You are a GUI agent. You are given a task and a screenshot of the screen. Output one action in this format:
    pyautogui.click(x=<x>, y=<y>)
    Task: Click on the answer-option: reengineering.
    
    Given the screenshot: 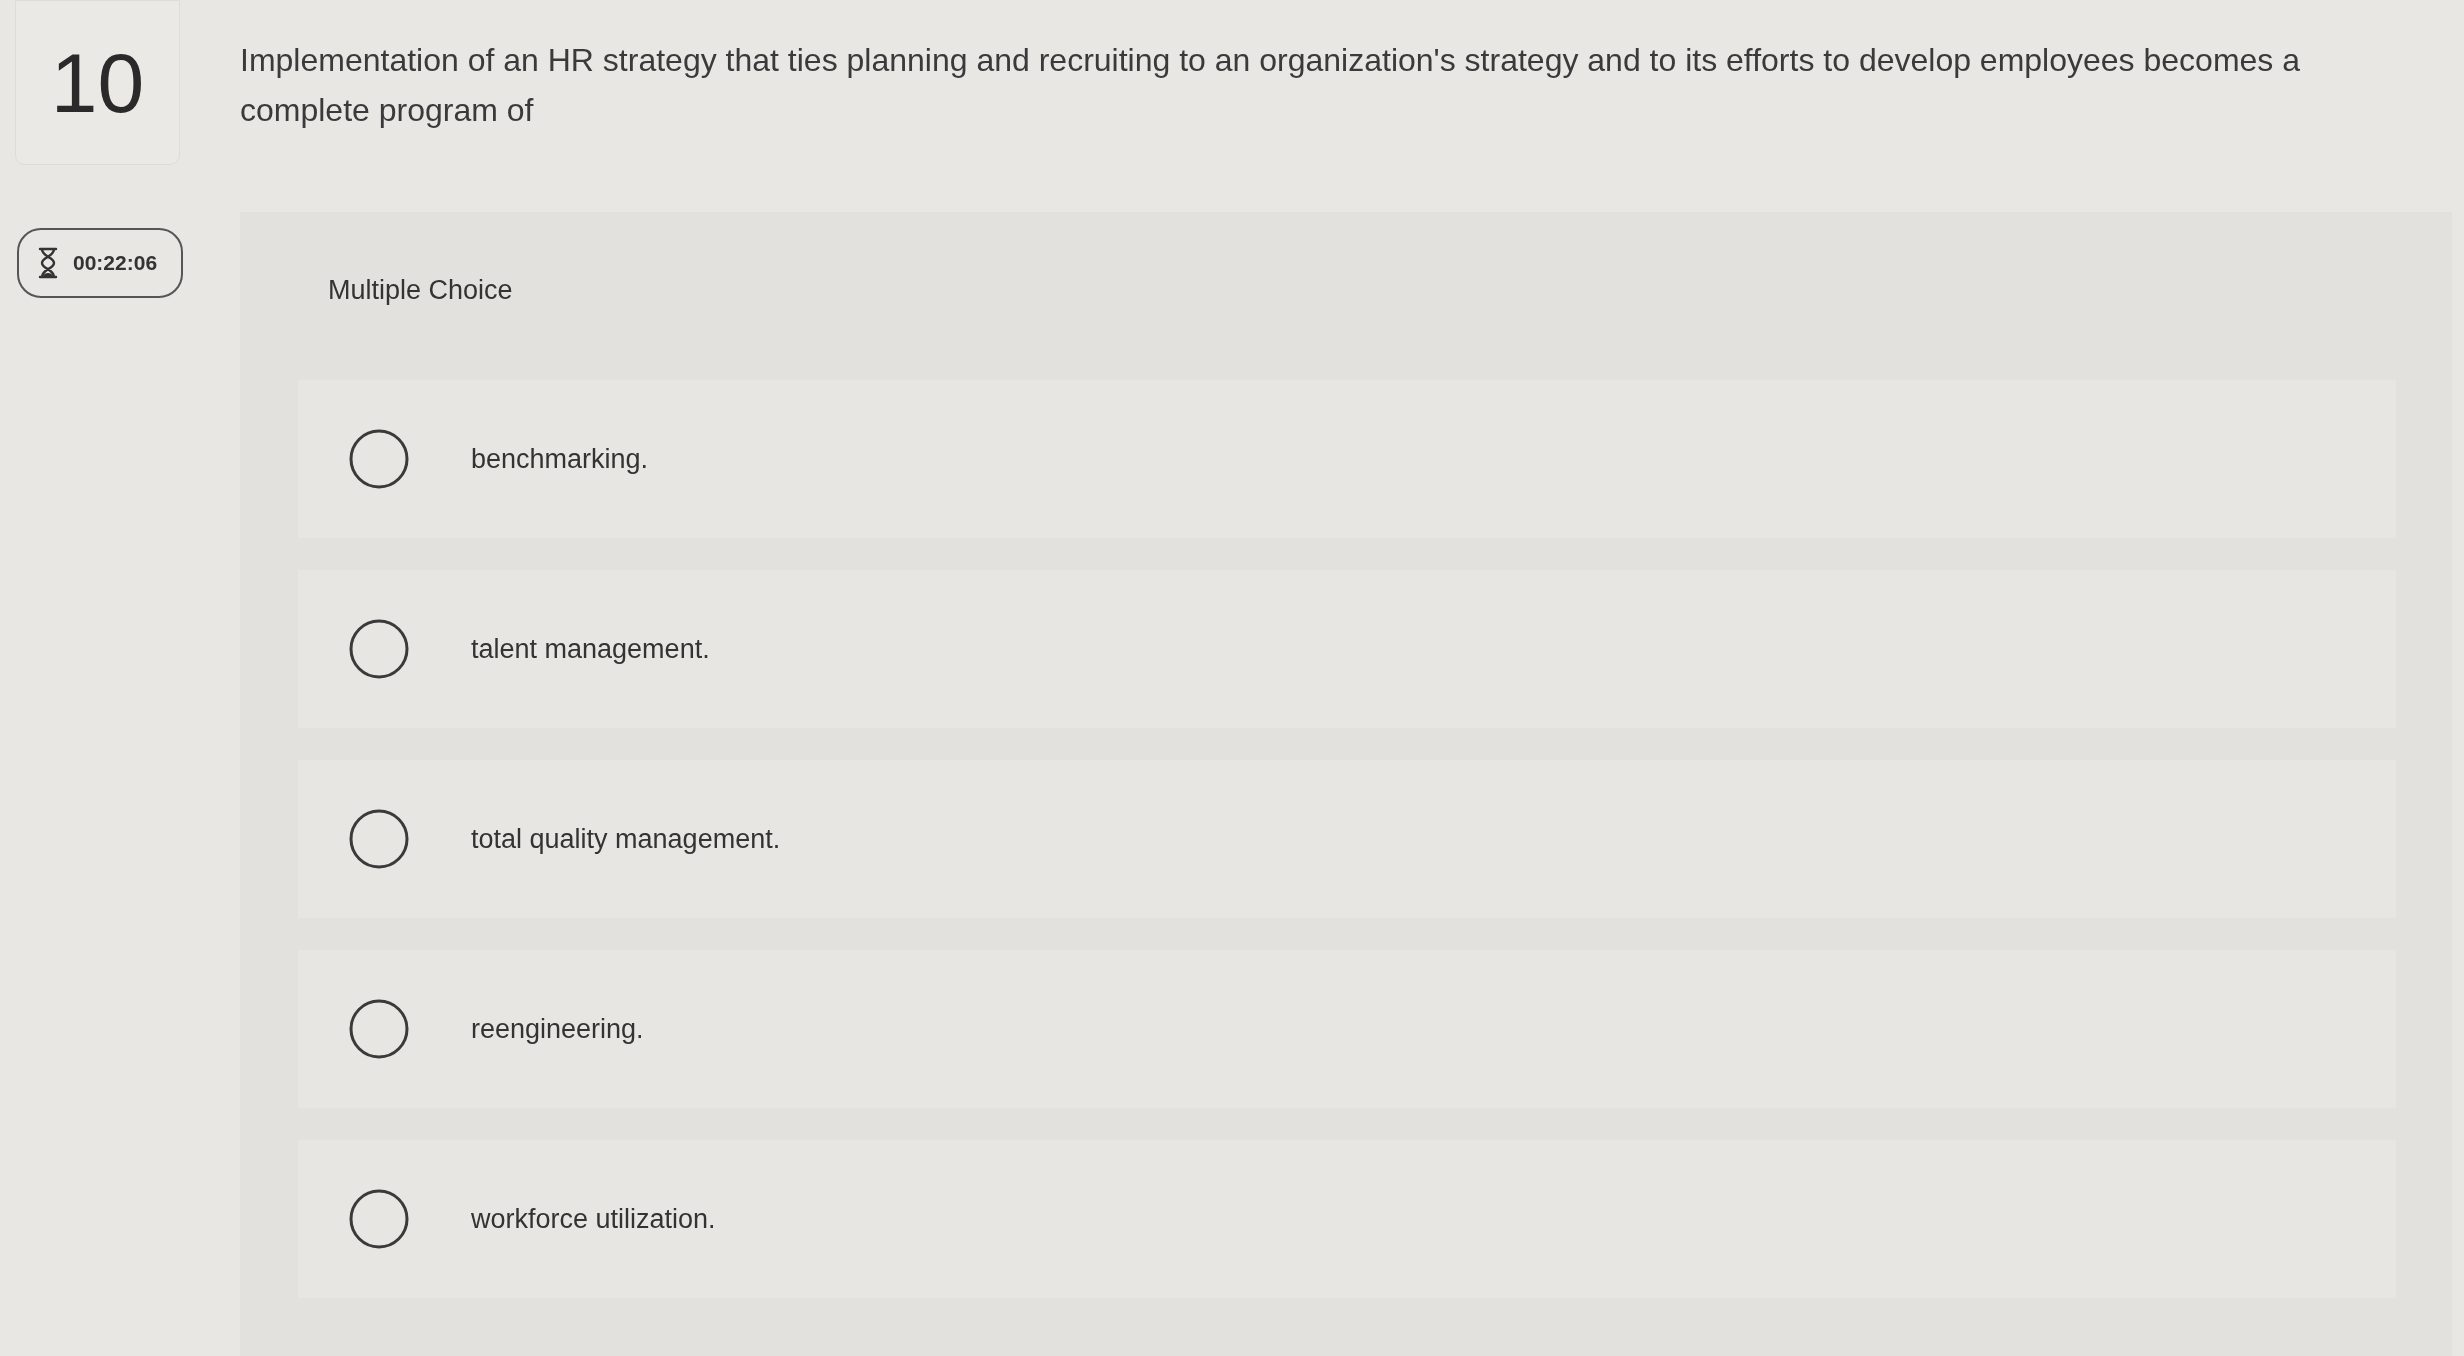 What is the action you would take?
    pyautogui.click(x=1347, y=1029)
    